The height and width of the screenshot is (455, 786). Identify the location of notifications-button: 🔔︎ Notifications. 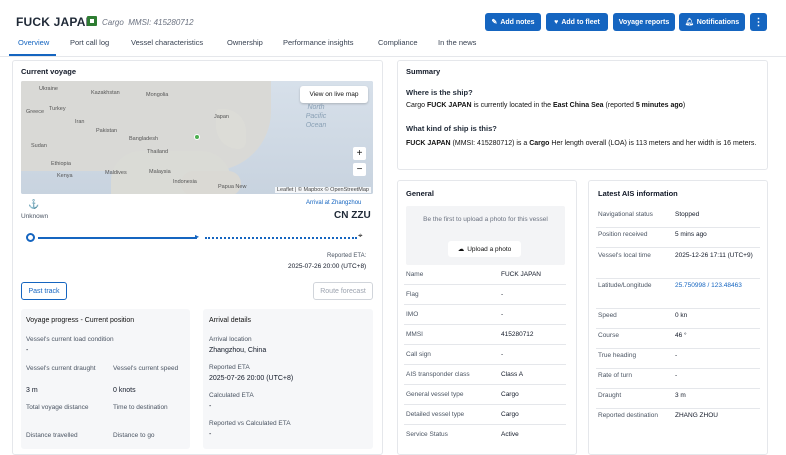
(712, 22).